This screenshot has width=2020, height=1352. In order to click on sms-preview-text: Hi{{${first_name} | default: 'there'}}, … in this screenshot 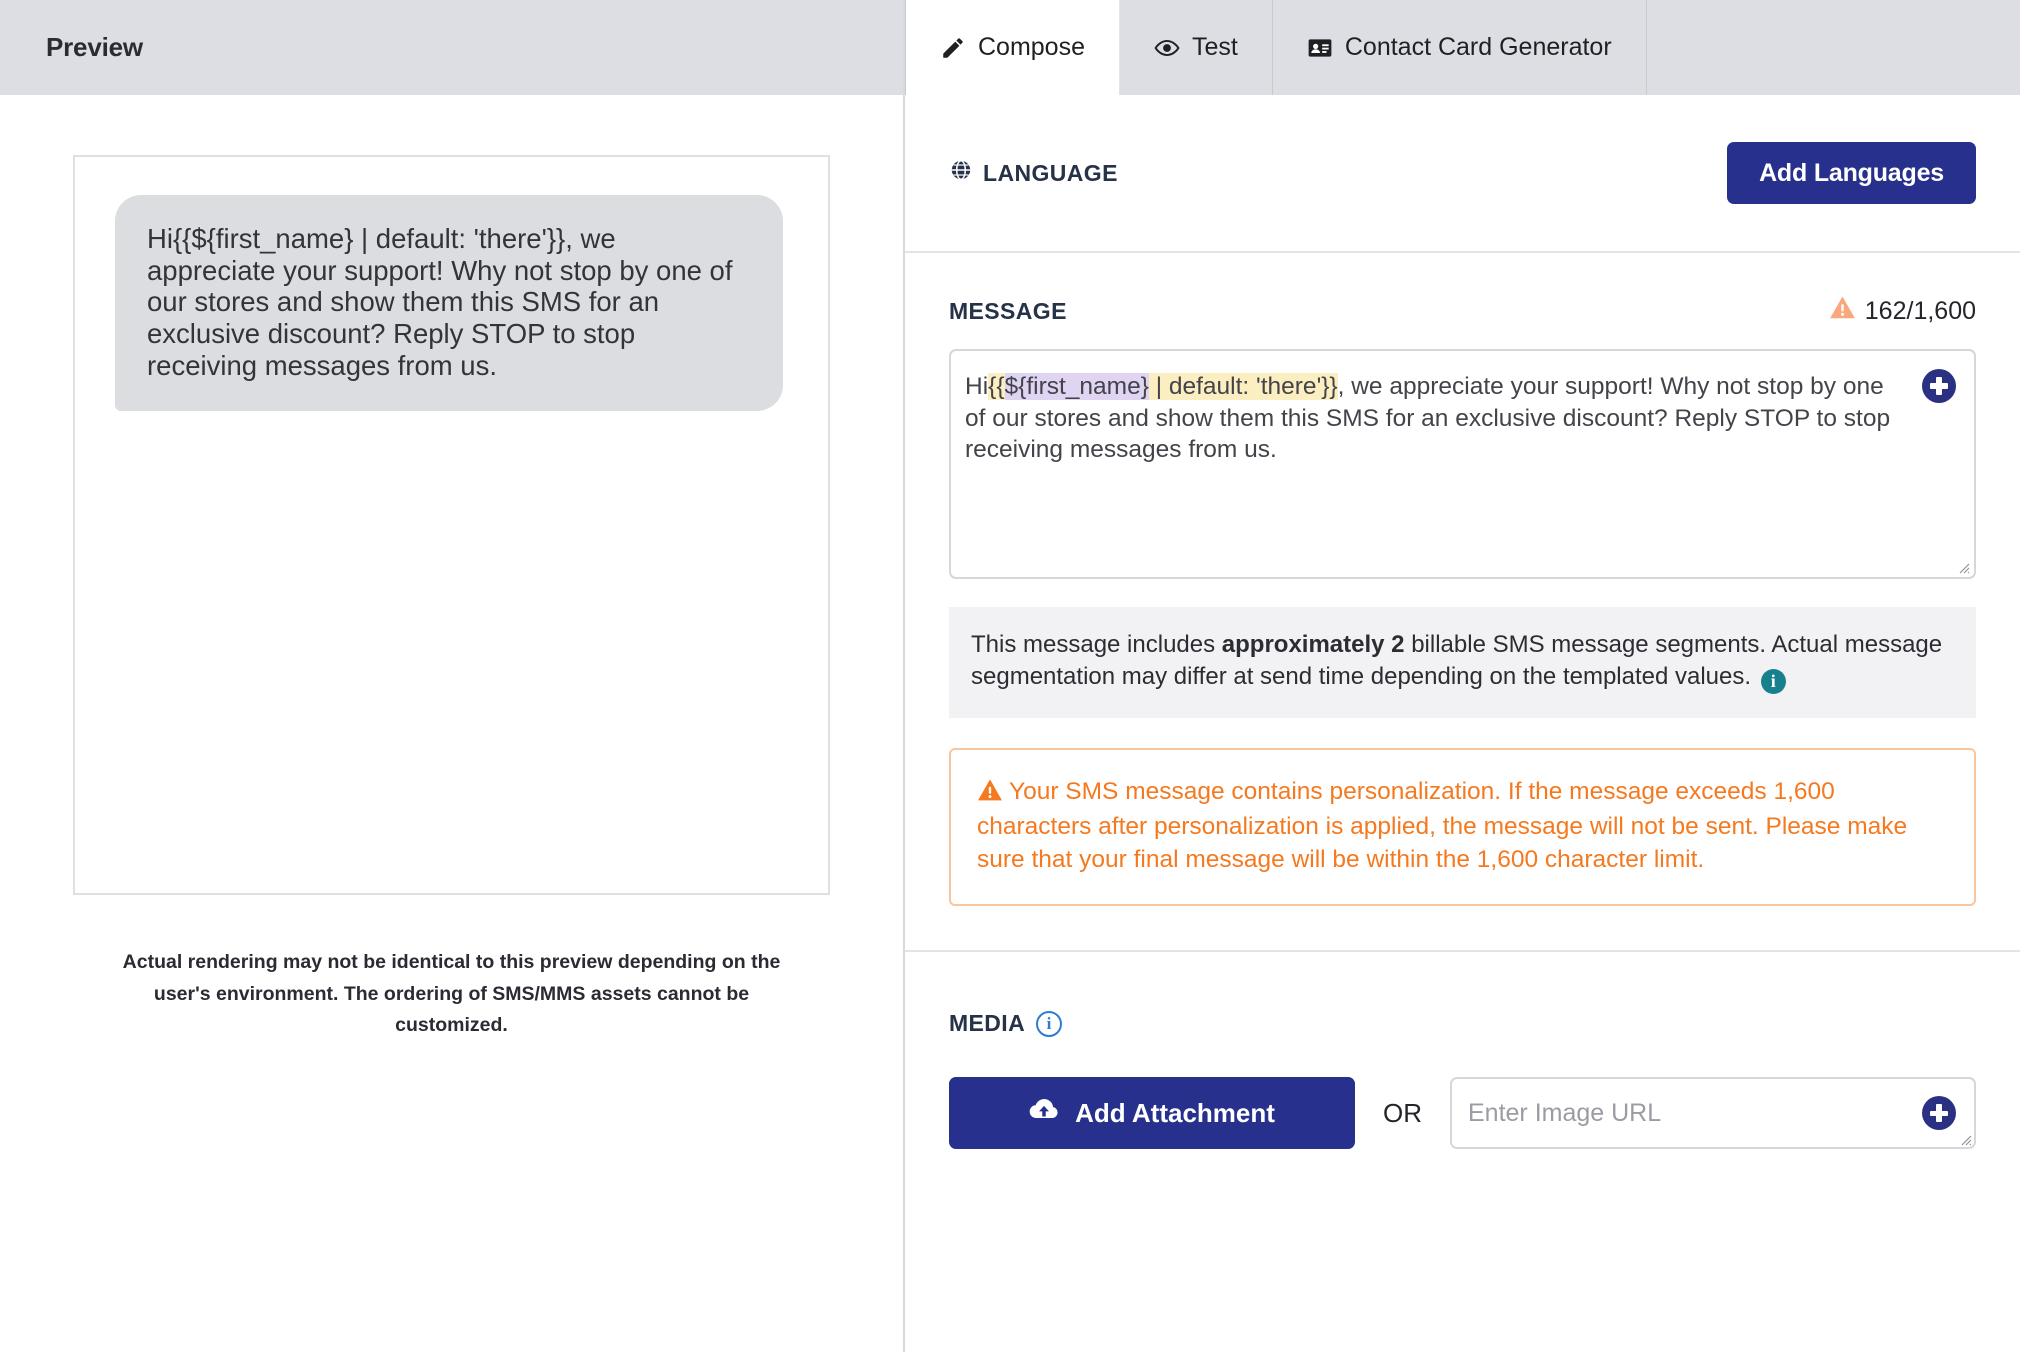, I will do `click(444, 302)`.